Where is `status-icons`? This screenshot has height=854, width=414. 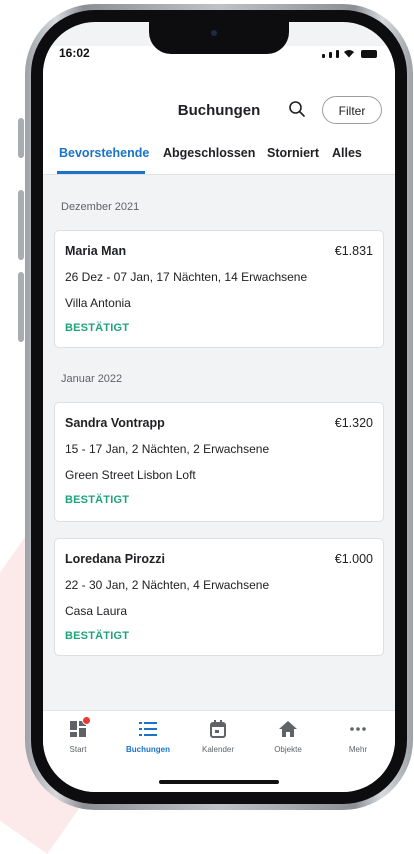
status-icons is located at coordinates (349, 53).